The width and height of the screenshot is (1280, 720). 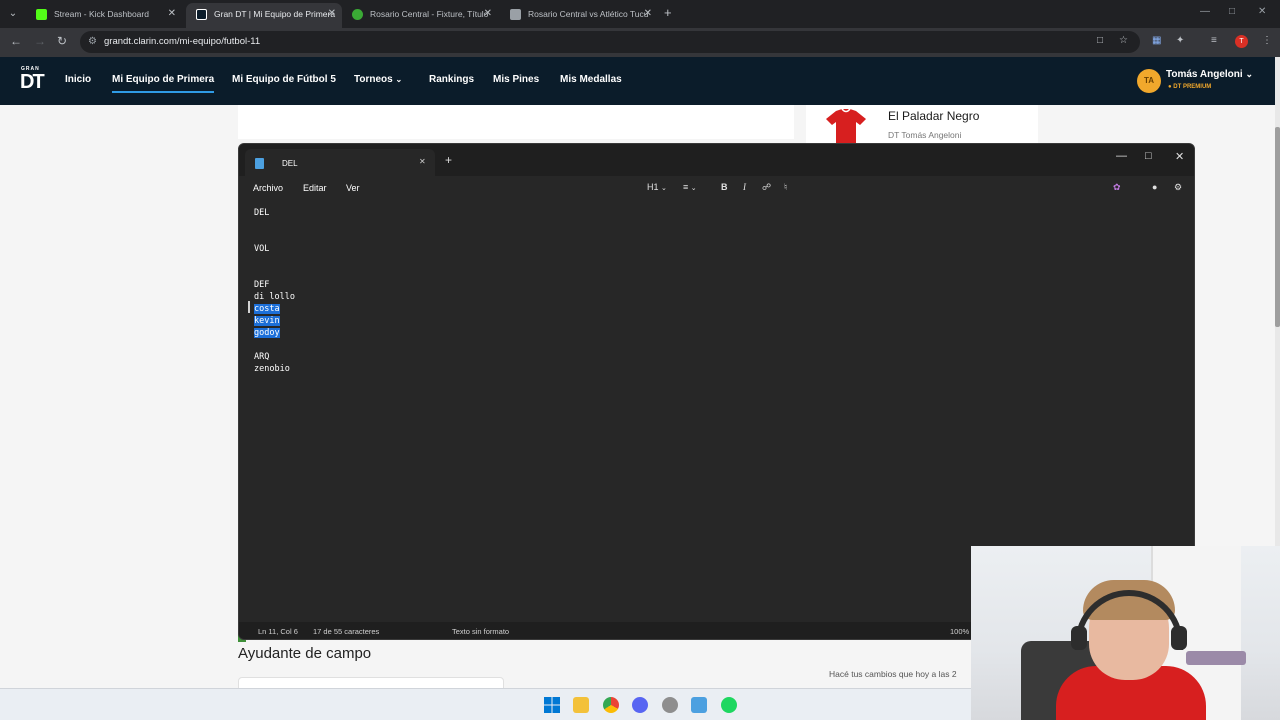 I want to click on nav-inicio: Inicio, so click(x=78, y=79).